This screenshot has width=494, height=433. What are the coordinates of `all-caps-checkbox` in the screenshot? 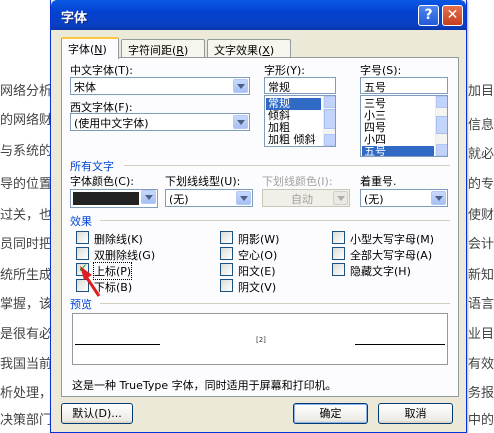 It's located at (338, 253).